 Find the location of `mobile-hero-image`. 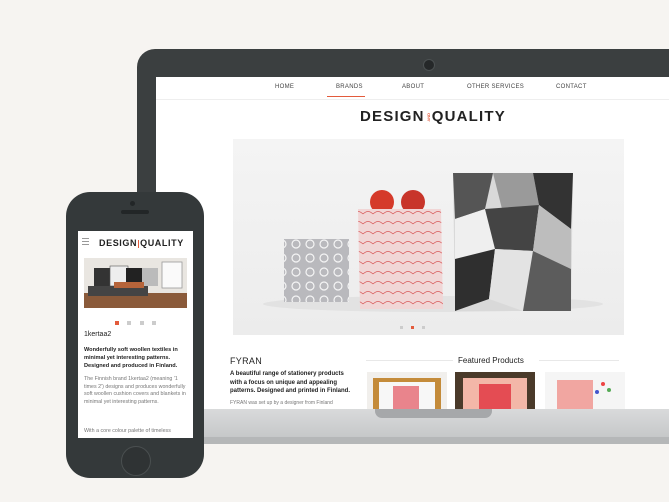

mobile-hero-image is located at coordinates (135, 283).